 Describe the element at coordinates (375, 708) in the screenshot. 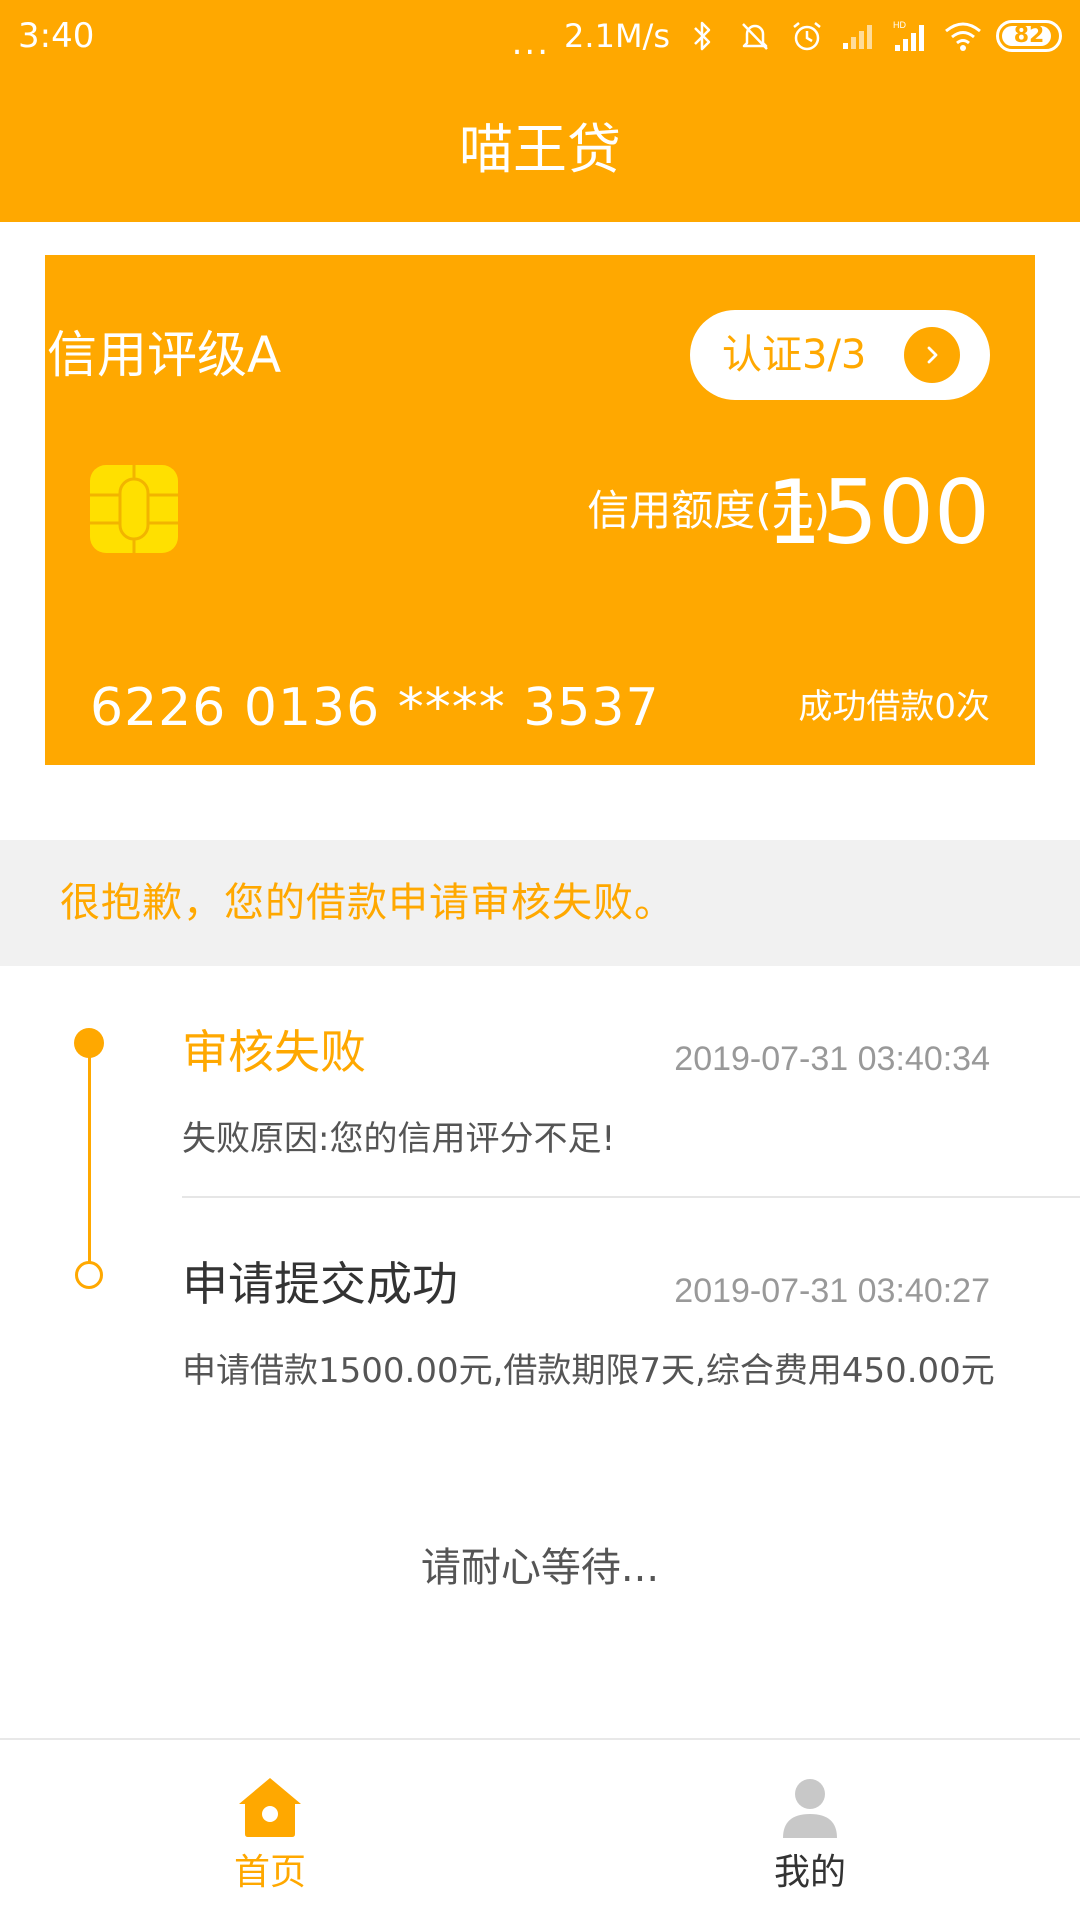

I see `card-number: 6226 0136 **** 3537` at that location.